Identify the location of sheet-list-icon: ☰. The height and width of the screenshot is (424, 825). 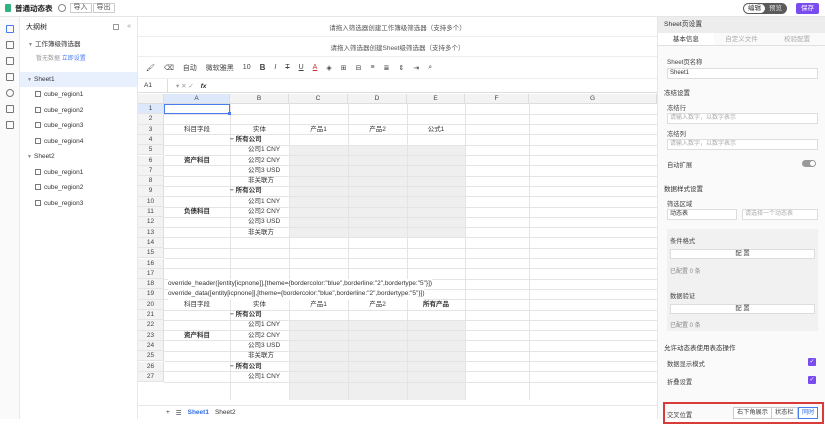
(179, 413).